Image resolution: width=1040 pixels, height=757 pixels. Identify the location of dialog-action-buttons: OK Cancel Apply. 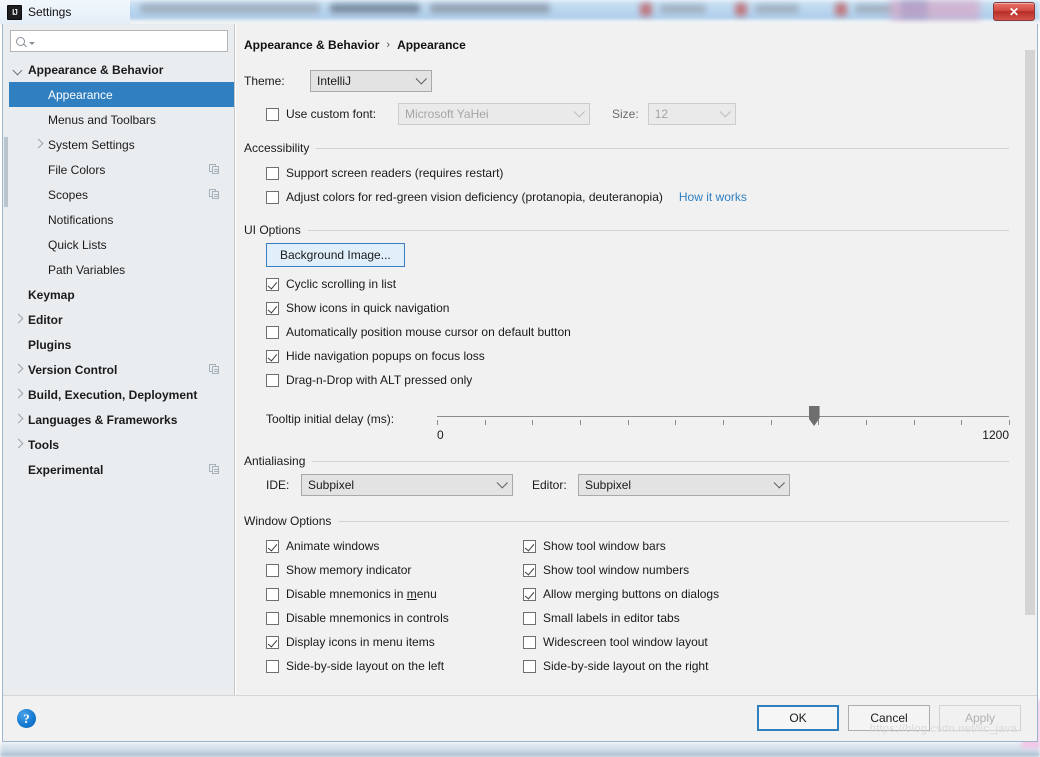
(889, 718).